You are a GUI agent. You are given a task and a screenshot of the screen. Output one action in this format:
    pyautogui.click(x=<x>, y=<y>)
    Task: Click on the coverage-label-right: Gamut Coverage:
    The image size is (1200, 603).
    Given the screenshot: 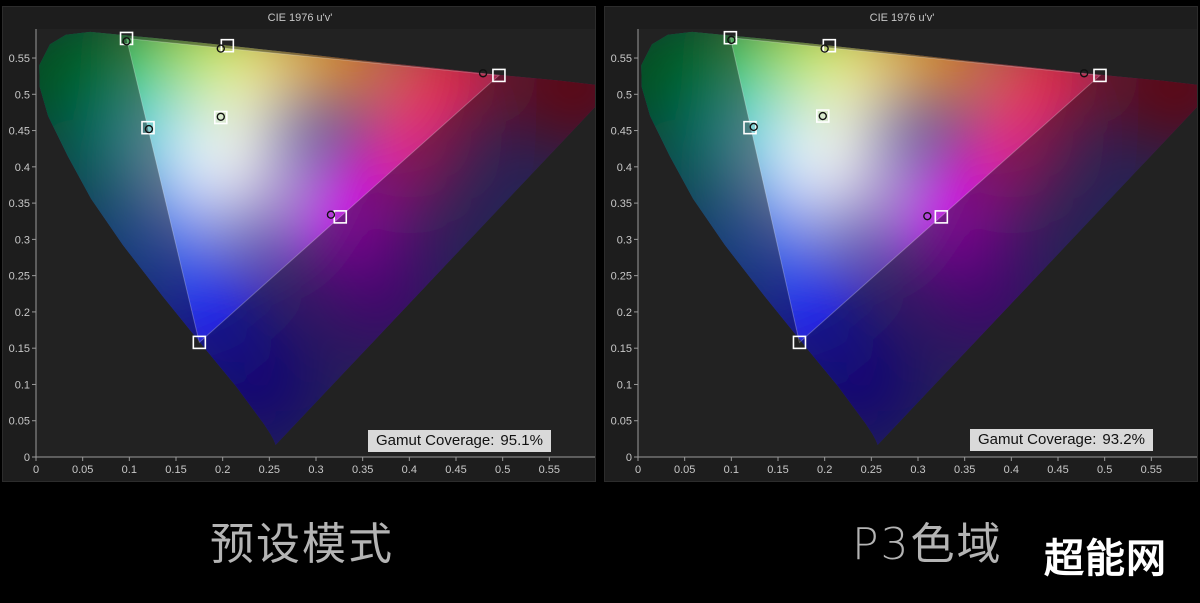 What is the action you would take?
    pyautogui.click(x=1037, y=439)
    